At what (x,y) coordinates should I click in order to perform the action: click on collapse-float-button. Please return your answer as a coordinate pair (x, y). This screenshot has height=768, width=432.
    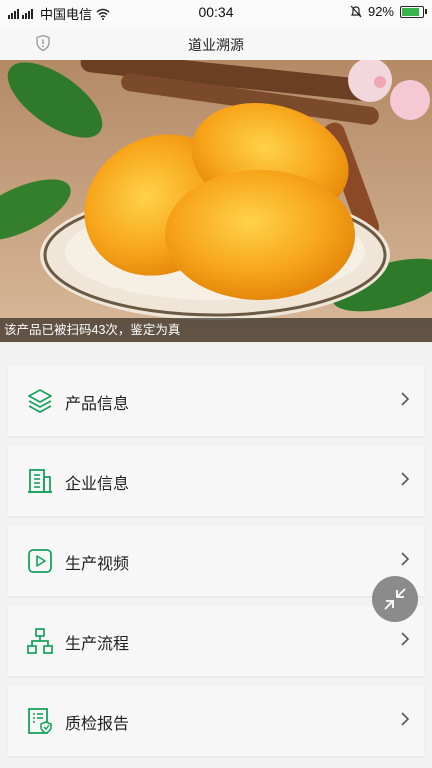
    Looking at the image, I should click on (395, 599).